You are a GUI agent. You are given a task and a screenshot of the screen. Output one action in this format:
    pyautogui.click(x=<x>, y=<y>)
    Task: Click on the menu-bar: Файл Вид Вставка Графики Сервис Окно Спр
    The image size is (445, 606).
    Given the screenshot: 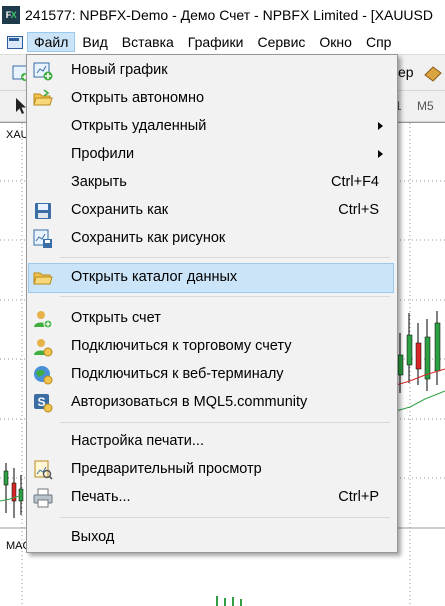 What is the action you would take?
    pyautogui.click(x=222, y=42)
    